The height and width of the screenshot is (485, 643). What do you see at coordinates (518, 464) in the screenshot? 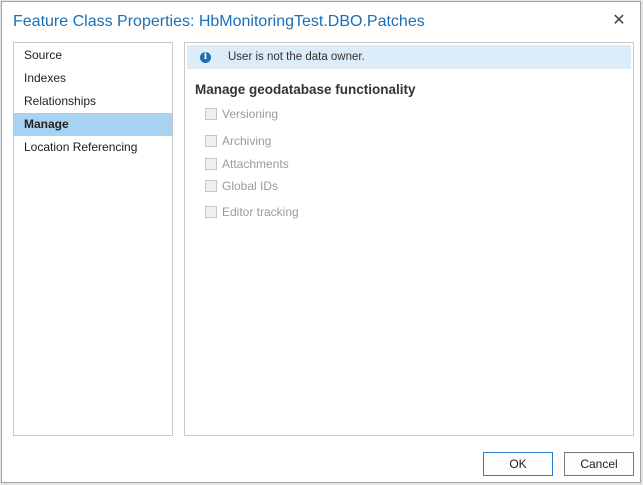
I see `ok-button: OK` at bounding box center [518, 464].